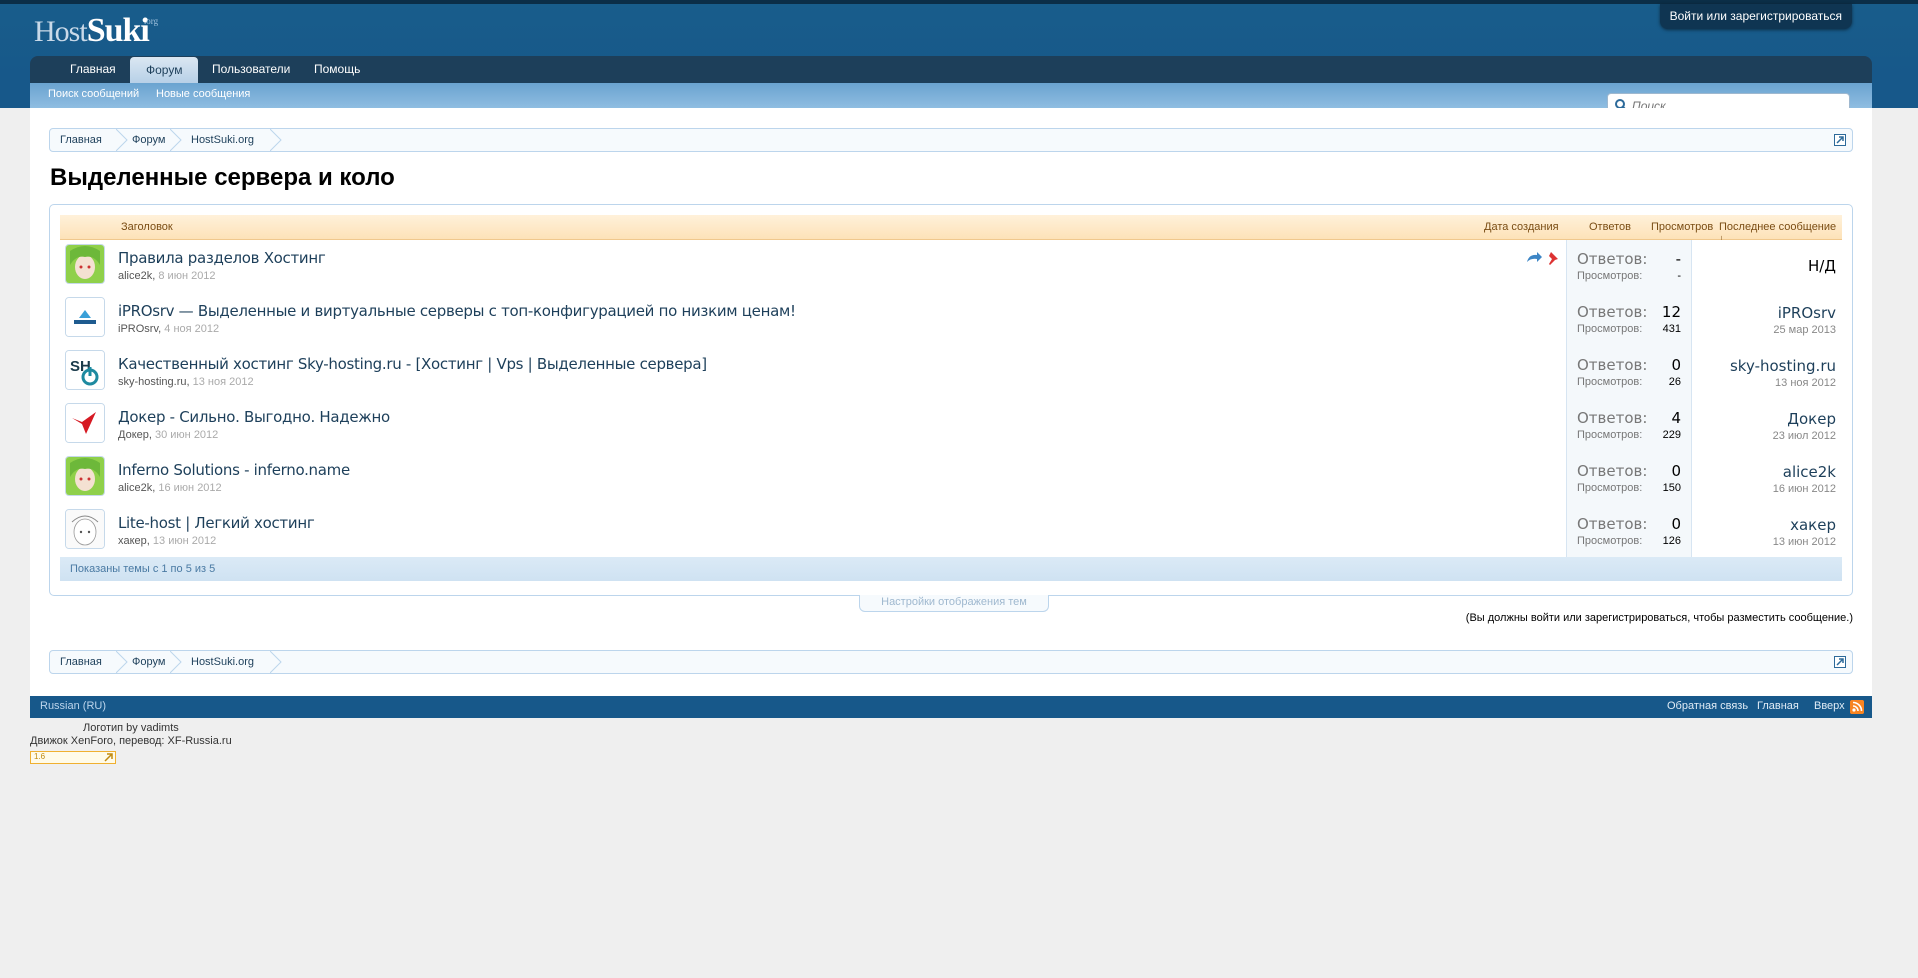 The width and height of the screenshot is (1918, 978). What do you see at coordinates (133, 435) in the screenshot?
I see `thread-author: Докер` at bounding box center [133, 435].